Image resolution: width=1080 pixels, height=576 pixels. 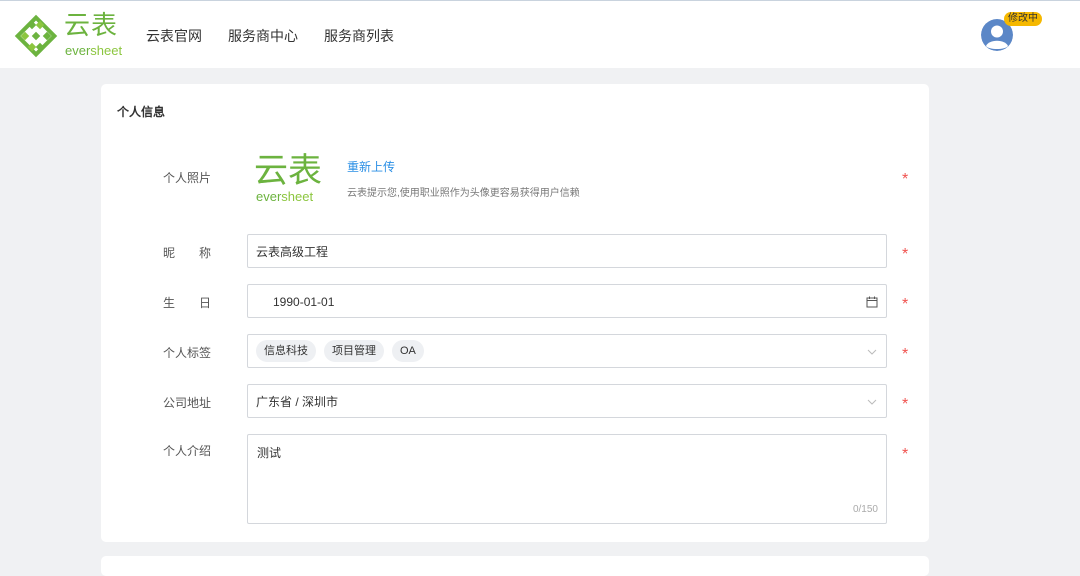 I want to click on logo-text-cn: 云表, so click(x=91, y=26).